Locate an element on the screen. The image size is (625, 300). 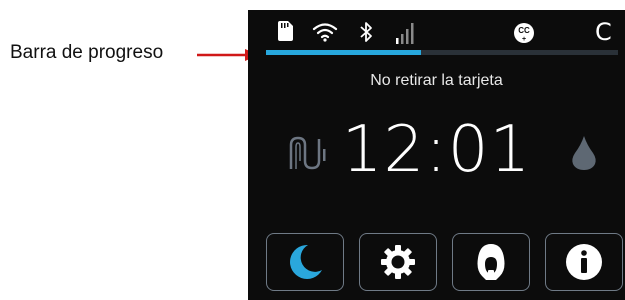
progress-bar is located at coordinates (442, 52).